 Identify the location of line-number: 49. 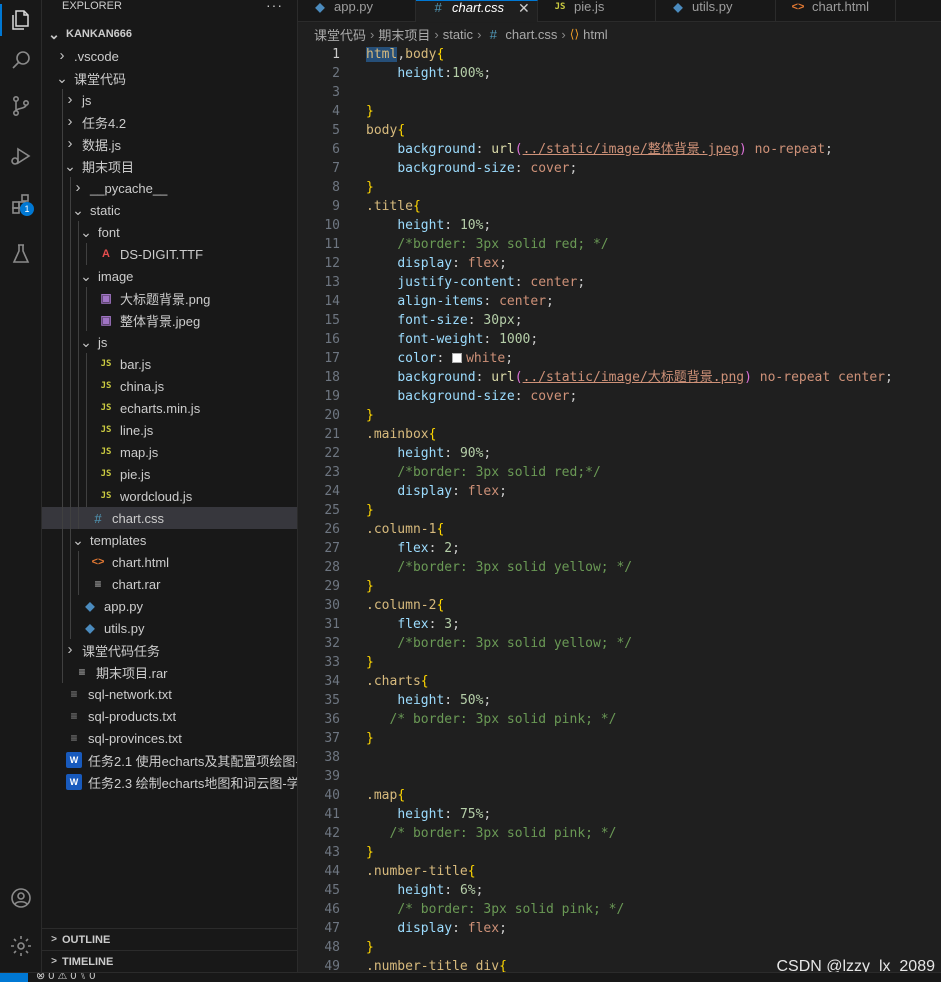
(332, 965).